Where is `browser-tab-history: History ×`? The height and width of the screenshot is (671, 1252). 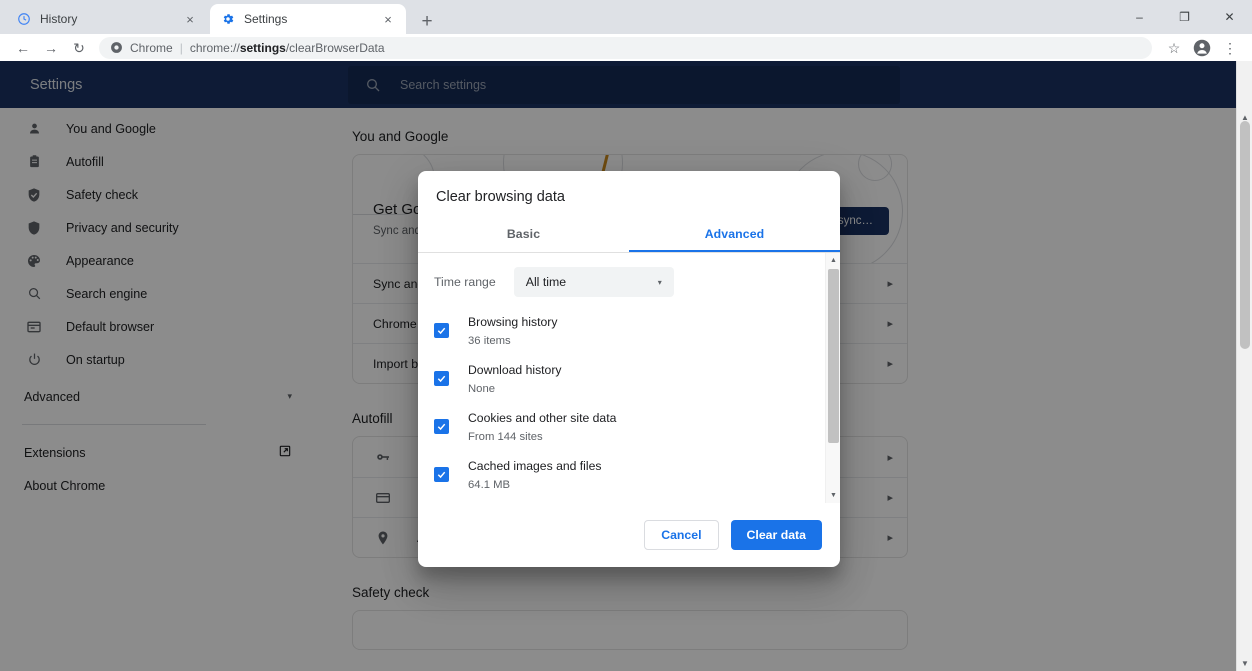 browser-tab-history: History × is located at coordinates (107, 19).